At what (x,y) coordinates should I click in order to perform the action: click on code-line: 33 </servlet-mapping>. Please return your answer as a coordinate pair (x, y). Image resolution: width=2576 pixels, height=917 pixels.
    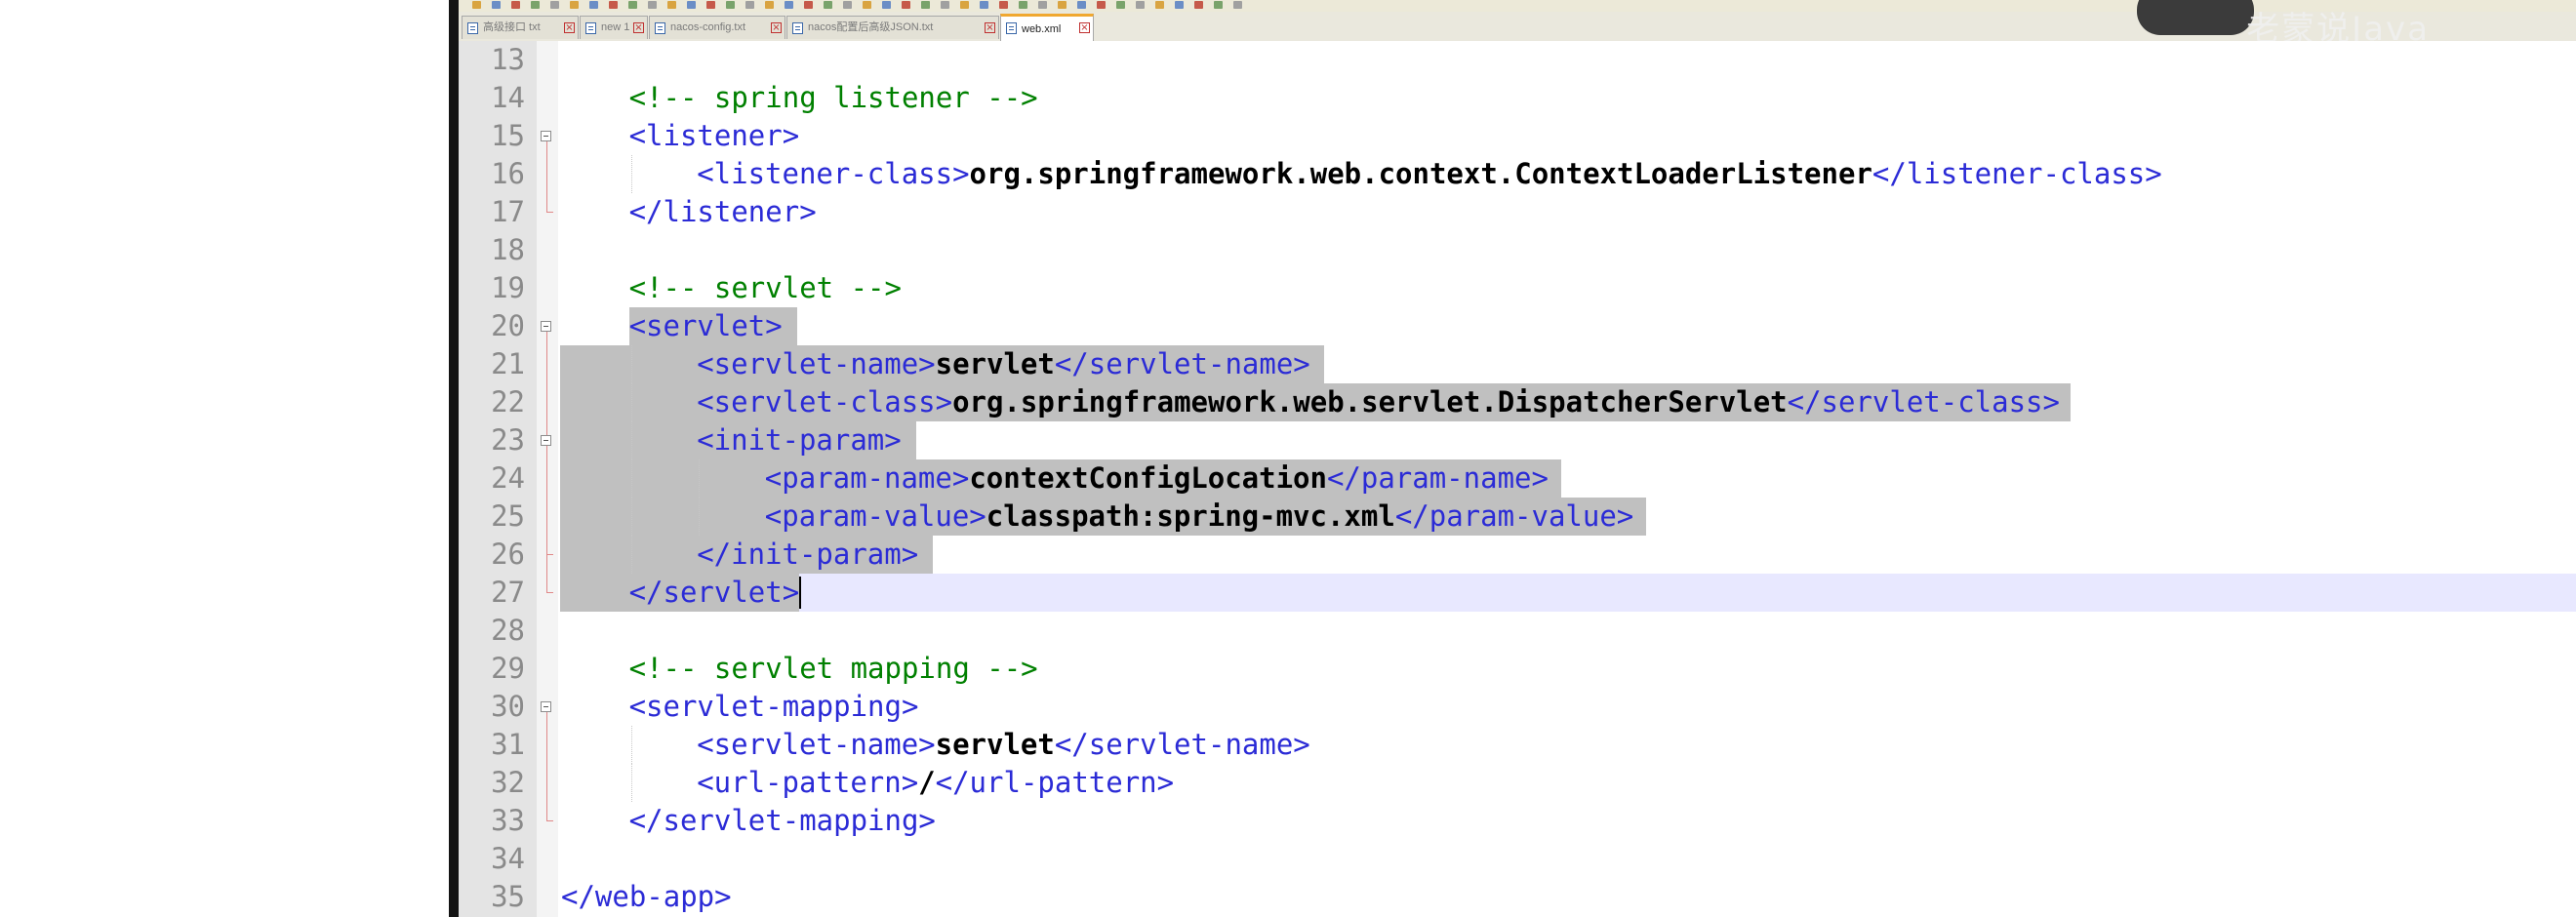
    Looking at the image, I should click on (1517, 821).